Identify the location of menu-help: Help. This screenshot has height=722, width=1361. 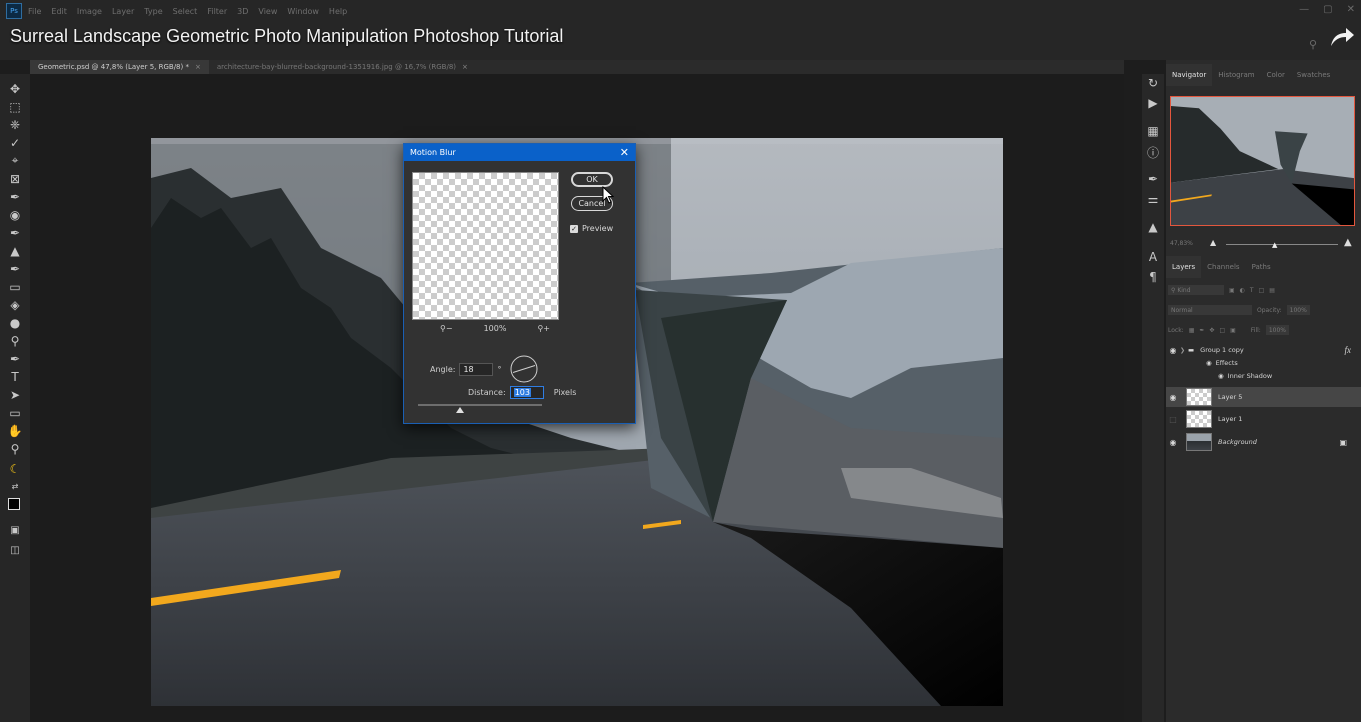
(338, 11).